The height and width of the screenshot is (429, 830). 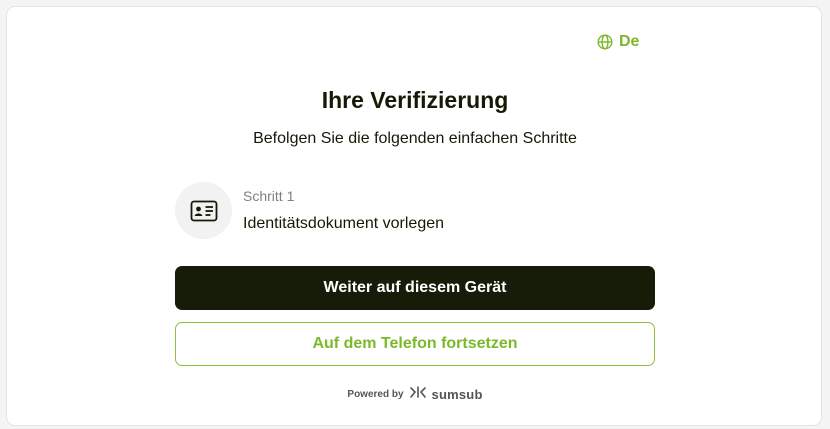 I want to click on brand-name: sumsub, so click(x=457, y=394).